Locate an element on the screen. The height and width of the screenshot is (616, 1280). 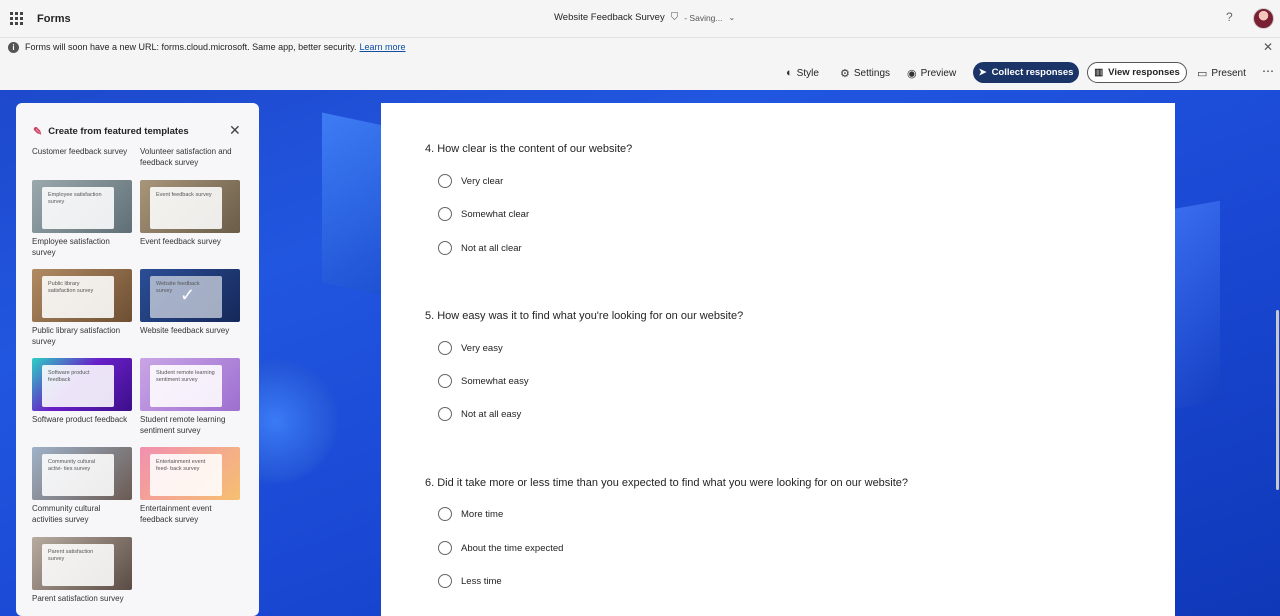
learn-more-link: Learn more is located at coordinates (382, 47).